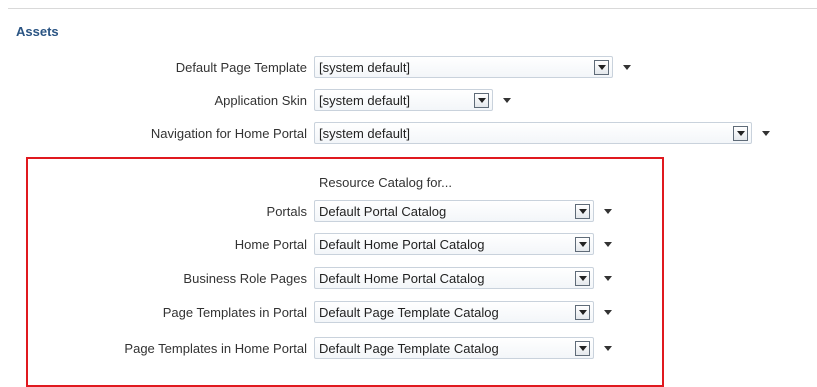 The height and width of the screenshot is (387, 817). I want to click on field-label: Home Portal, so click(270, 244).